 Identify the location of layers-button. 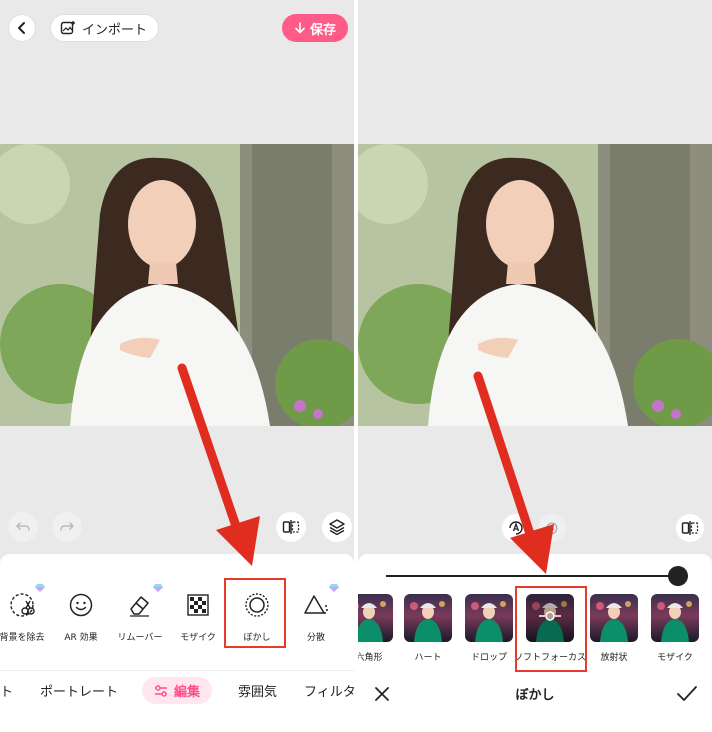
(337, 527).